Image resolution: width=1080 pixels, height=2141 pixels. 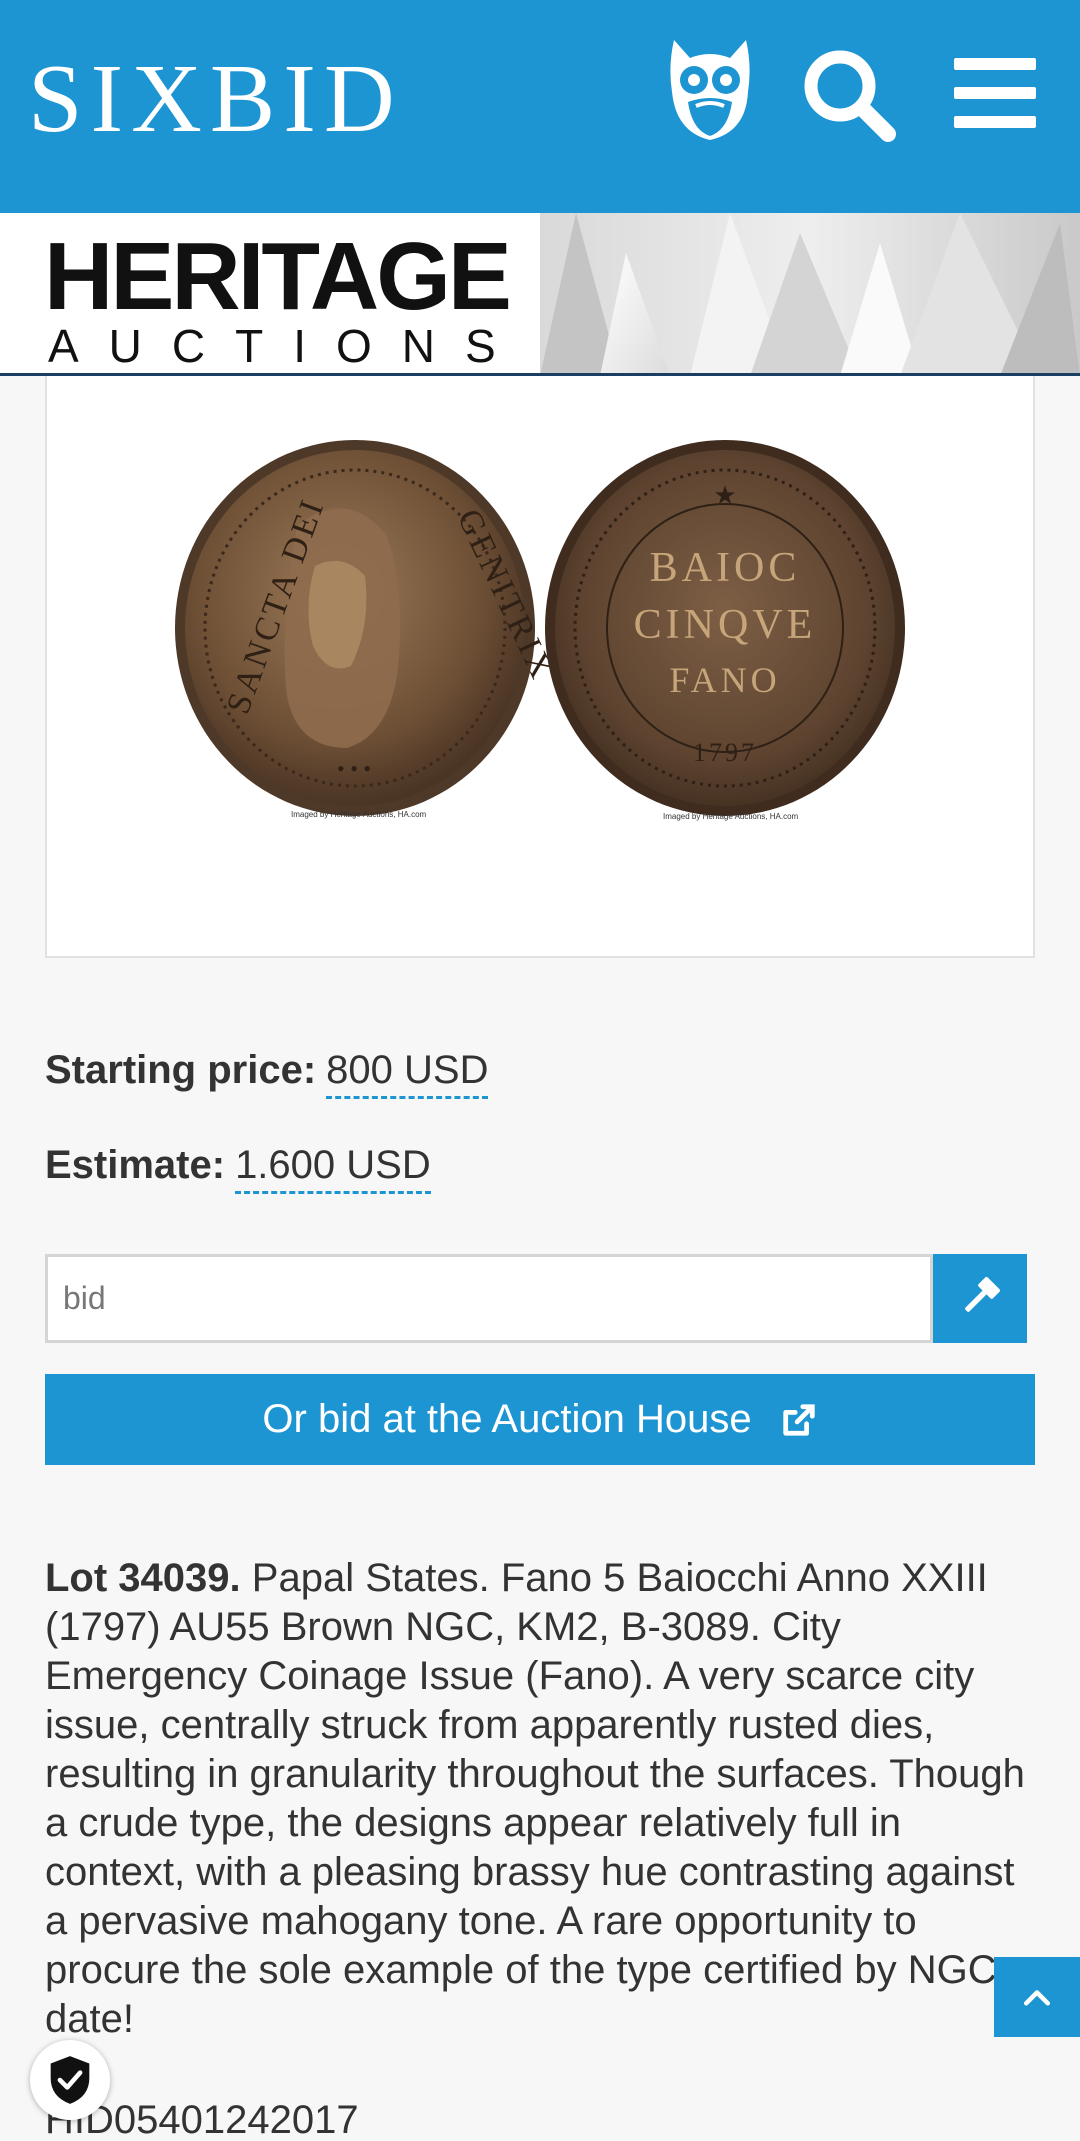 What do you see at coordinates (507, 1419) in the screenshot?
I see `bid-at-auction-house-label: Or bid at the Auction House` at bounding box center [507, 1419].